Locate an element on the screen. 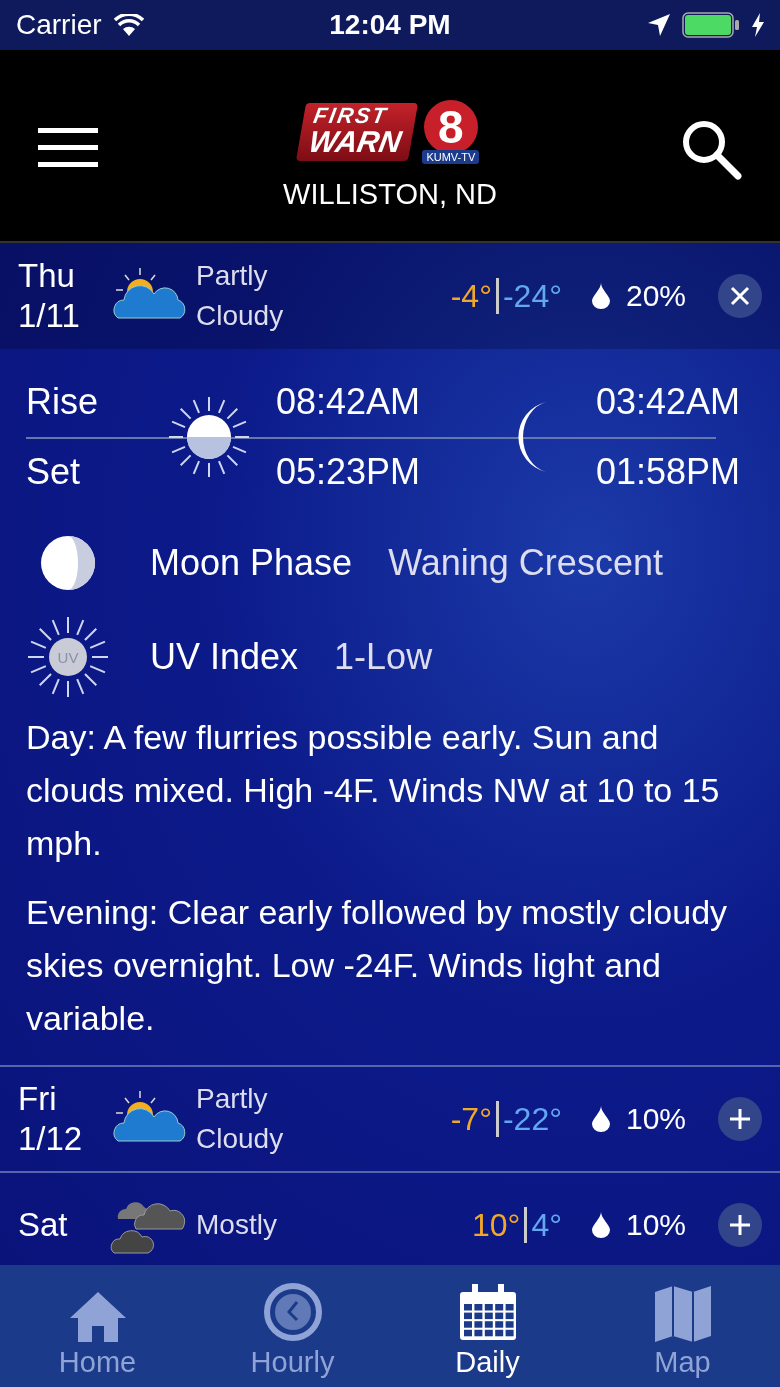  moonrise-time: 03:42AM is located at coordinates (669, 402).